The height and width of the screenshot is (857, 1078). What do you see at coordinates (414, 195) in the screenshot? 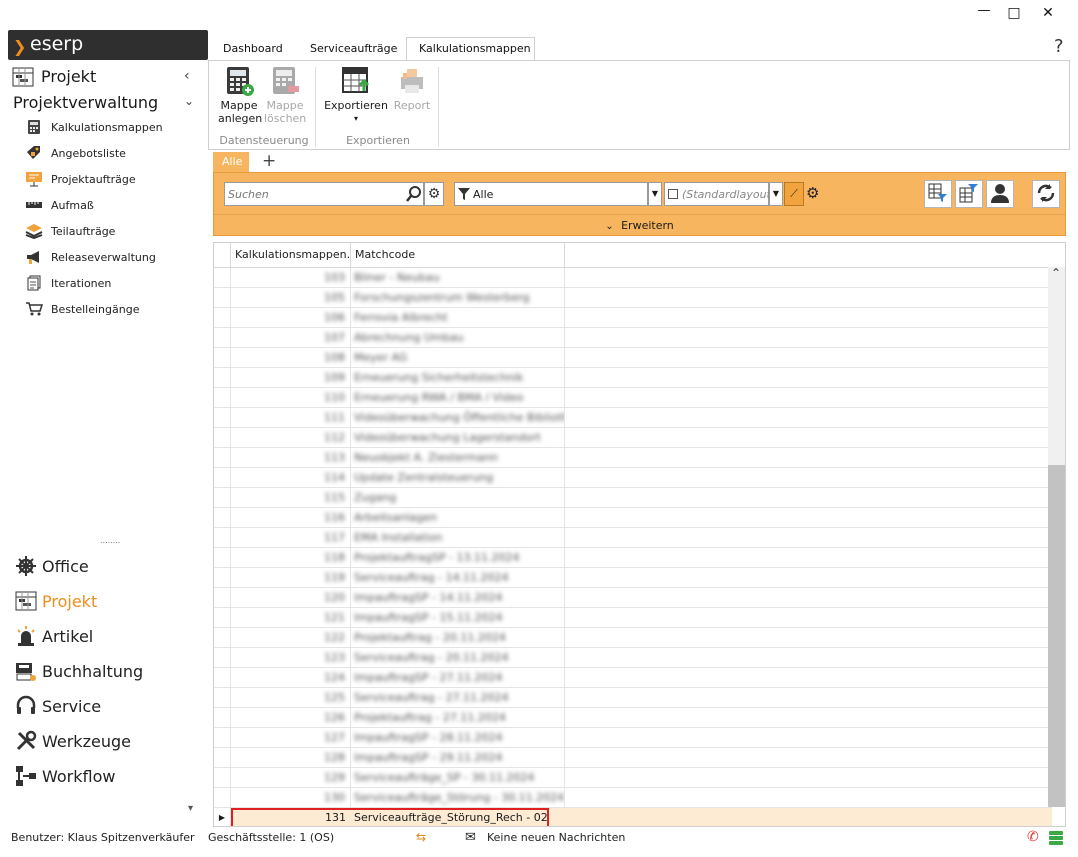
I see `search-icon` at bounding box center [414, 195].